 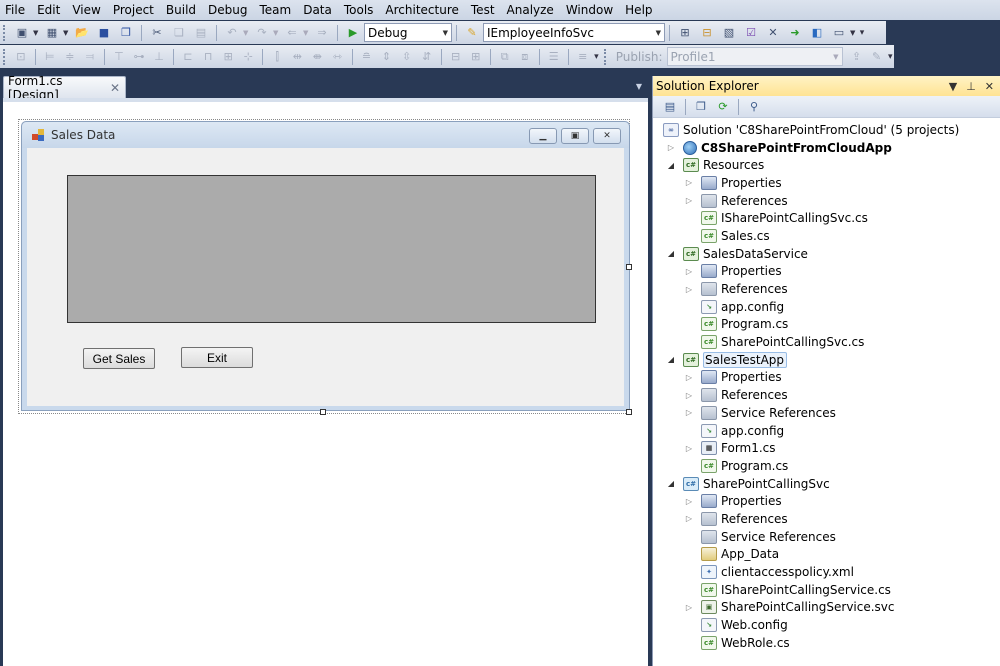 I want to click on save-icon: ■, so click(x=104, y=33).